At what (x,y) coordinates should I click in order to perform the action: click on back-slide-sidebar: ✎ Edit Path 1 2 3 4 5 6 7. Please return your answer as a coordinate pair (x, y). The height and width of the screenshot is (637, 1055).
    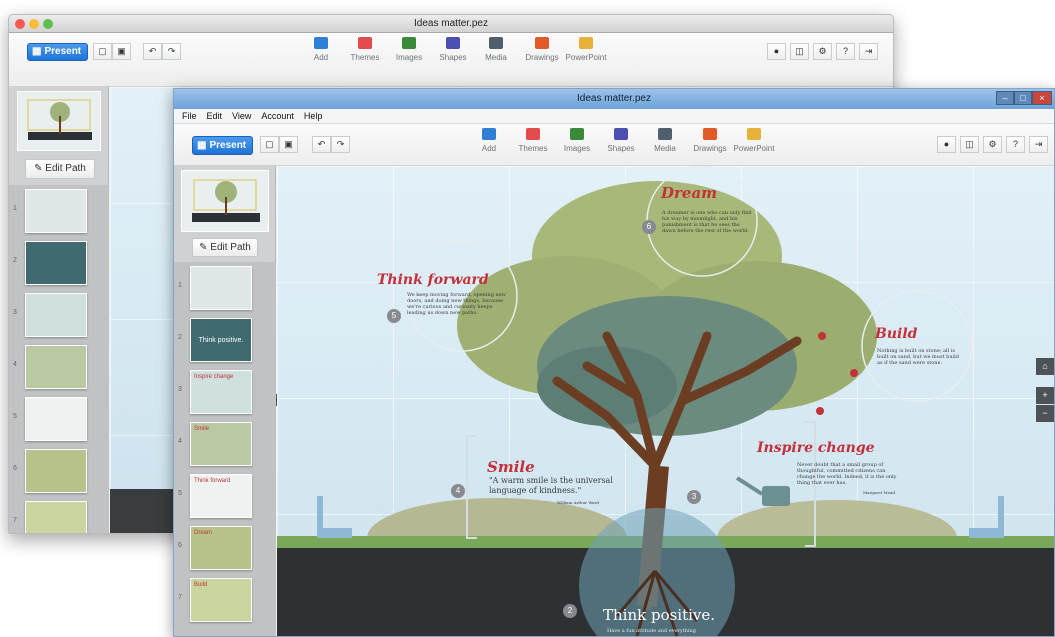
    Looking at the image, I should click on (59, 310).